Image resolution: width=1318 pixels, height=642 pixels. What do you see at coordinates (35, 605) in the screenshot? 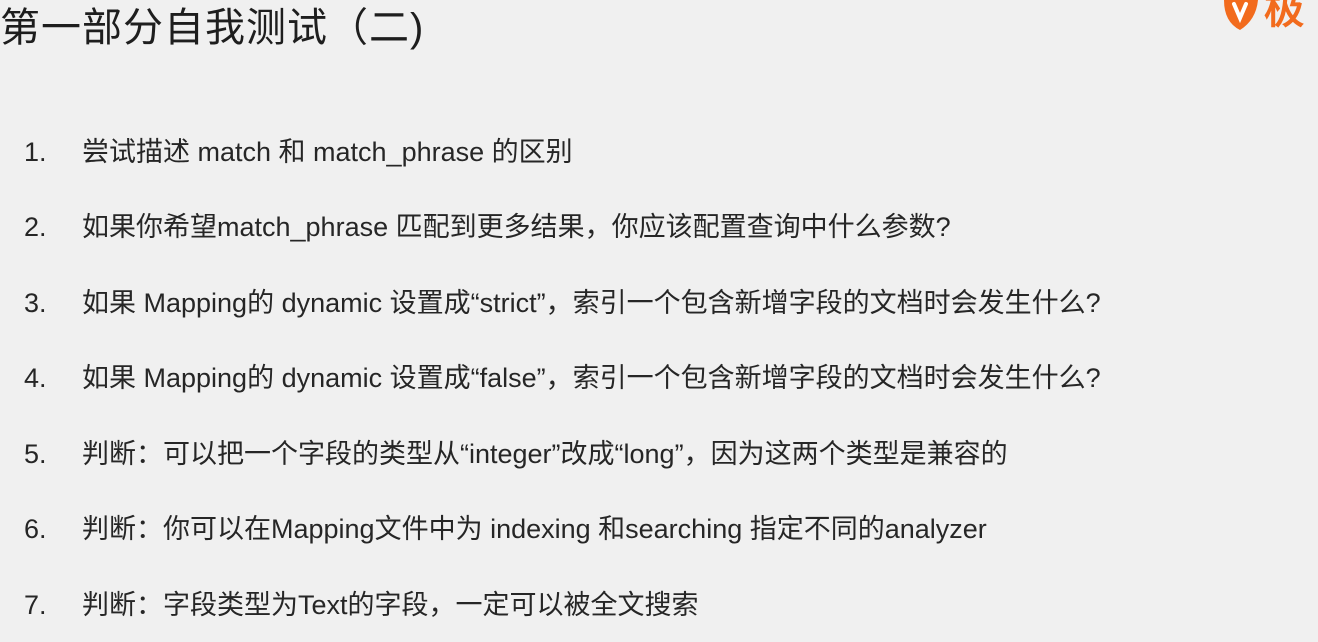
I see `question-number: 7.` at bounding box center [35, 605].